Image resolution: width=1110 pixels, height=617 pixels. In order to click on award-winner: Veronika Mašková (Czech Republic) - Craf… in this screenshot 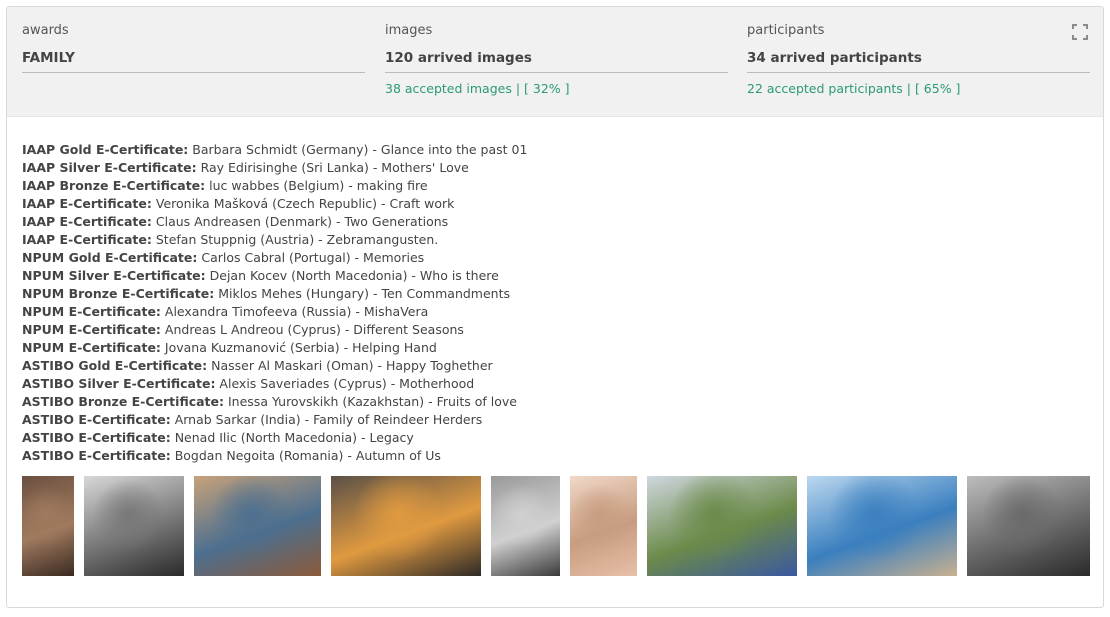, I will do `click(303, 203)`.